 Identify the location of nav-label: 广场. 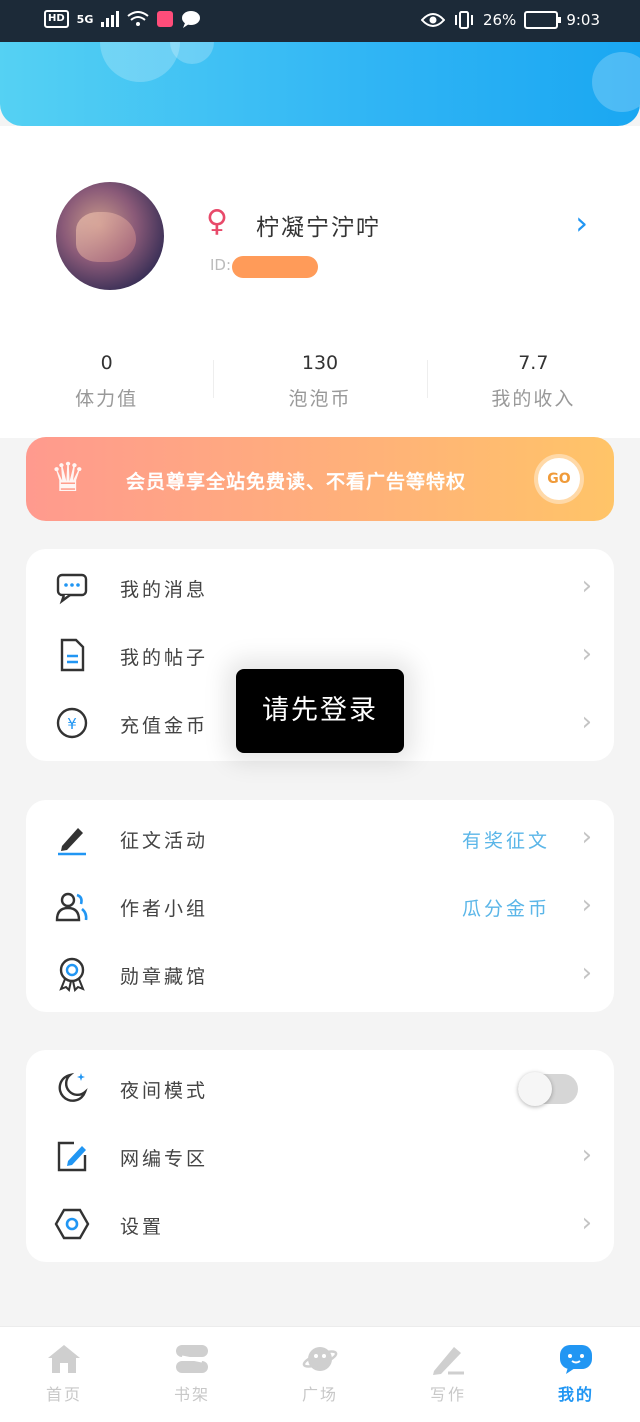
(319, 1394).